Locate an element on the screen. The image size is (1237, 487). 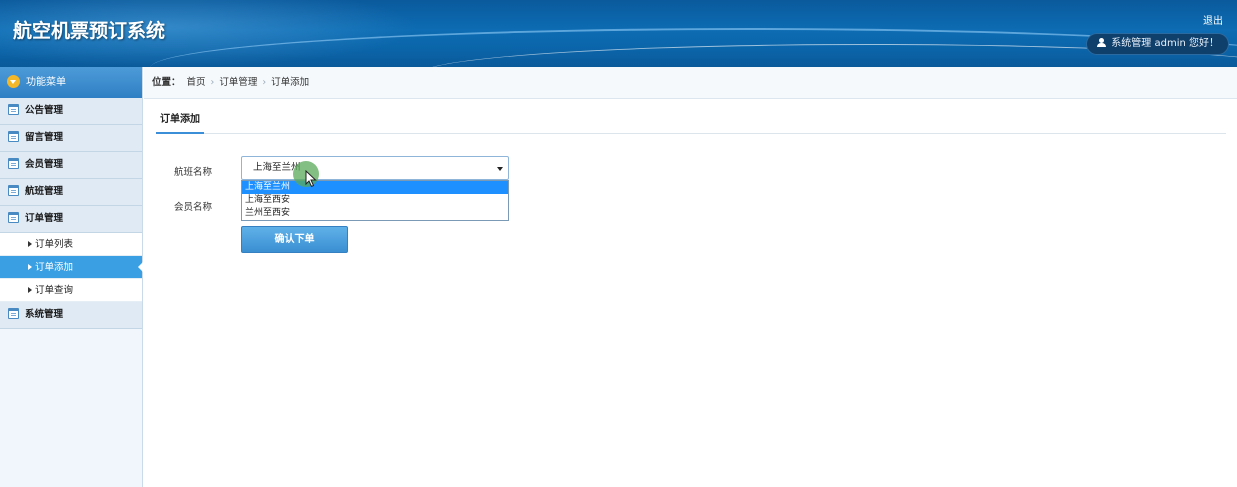
breadcrumb-prefix: 位置： is located at coordinates (166, 82).